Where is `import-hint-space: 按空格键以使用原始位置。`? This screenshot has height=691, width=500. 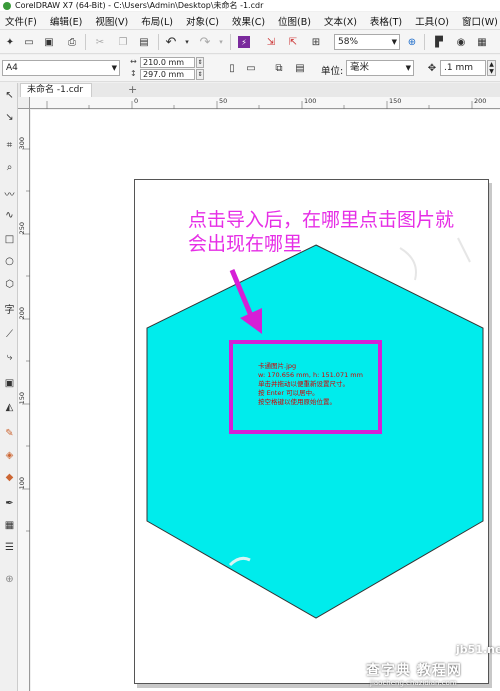
import-hint-space: 按空格键以使用原始位置。 is located at coordinates (297, 402).